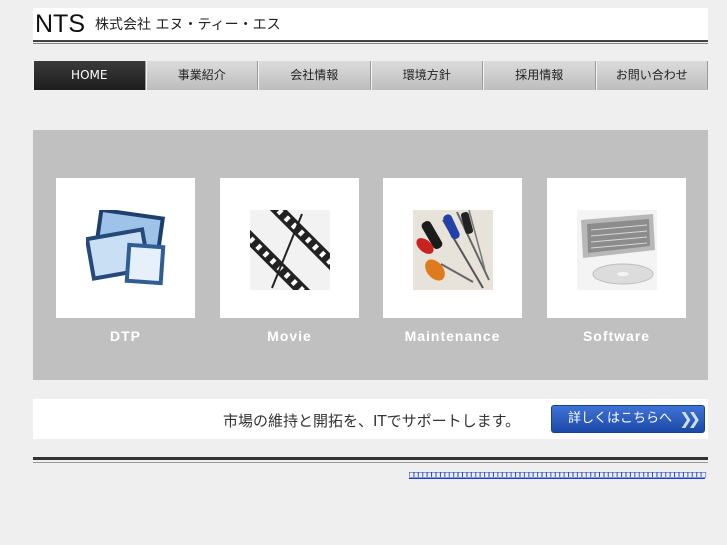 The height and width of the screenshot is (545, 727). What do you see at coordinates (690, 418) in the screenshot?
I see `double-chevron-right-icon: ❯❯` at bounding box center [690, 418].